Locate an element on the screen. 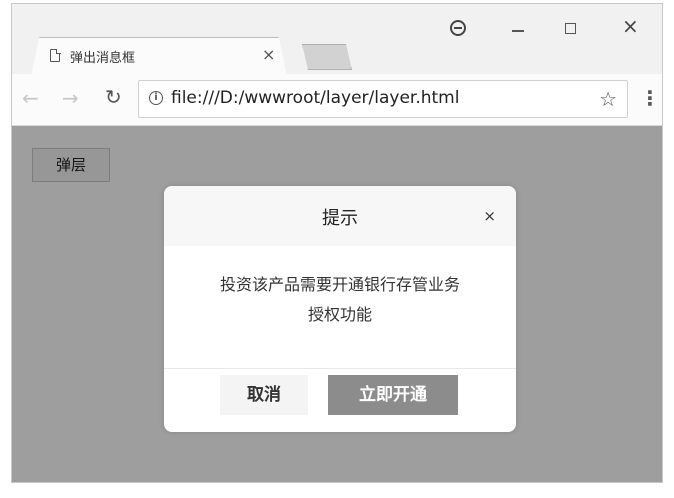 The height and width of the screenshot is (498, 674). minimize-icon is located at coordinates (518, 31).